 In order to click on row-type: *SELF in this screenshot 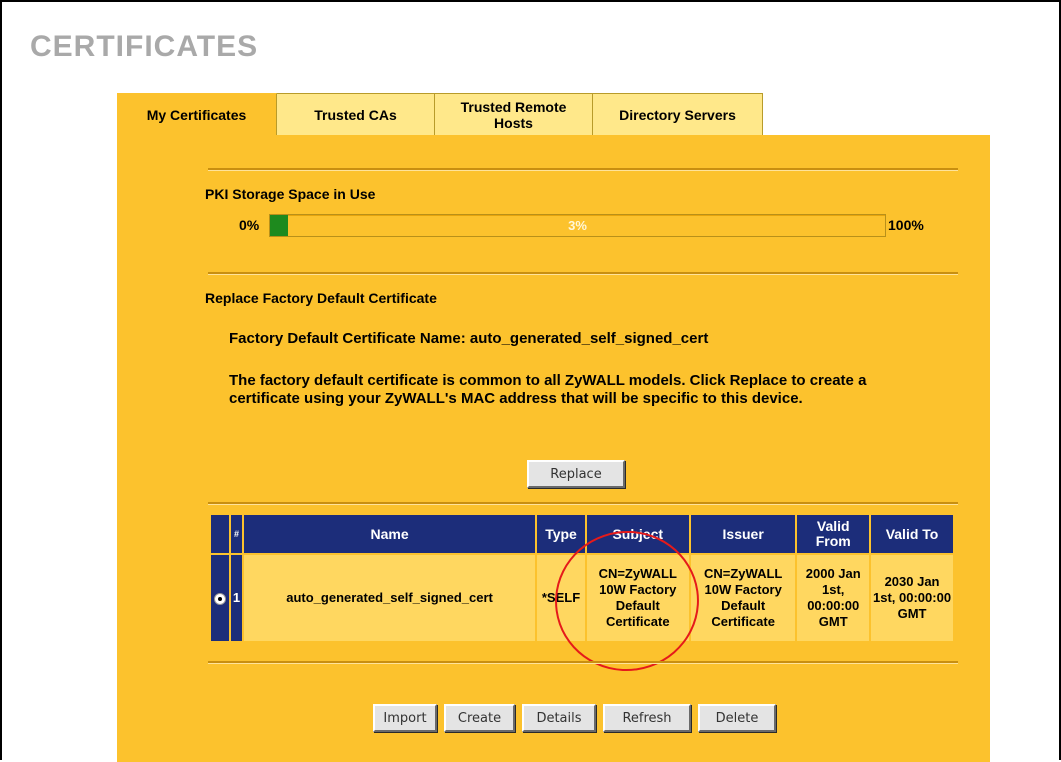, I will do `click(561, 598)`.